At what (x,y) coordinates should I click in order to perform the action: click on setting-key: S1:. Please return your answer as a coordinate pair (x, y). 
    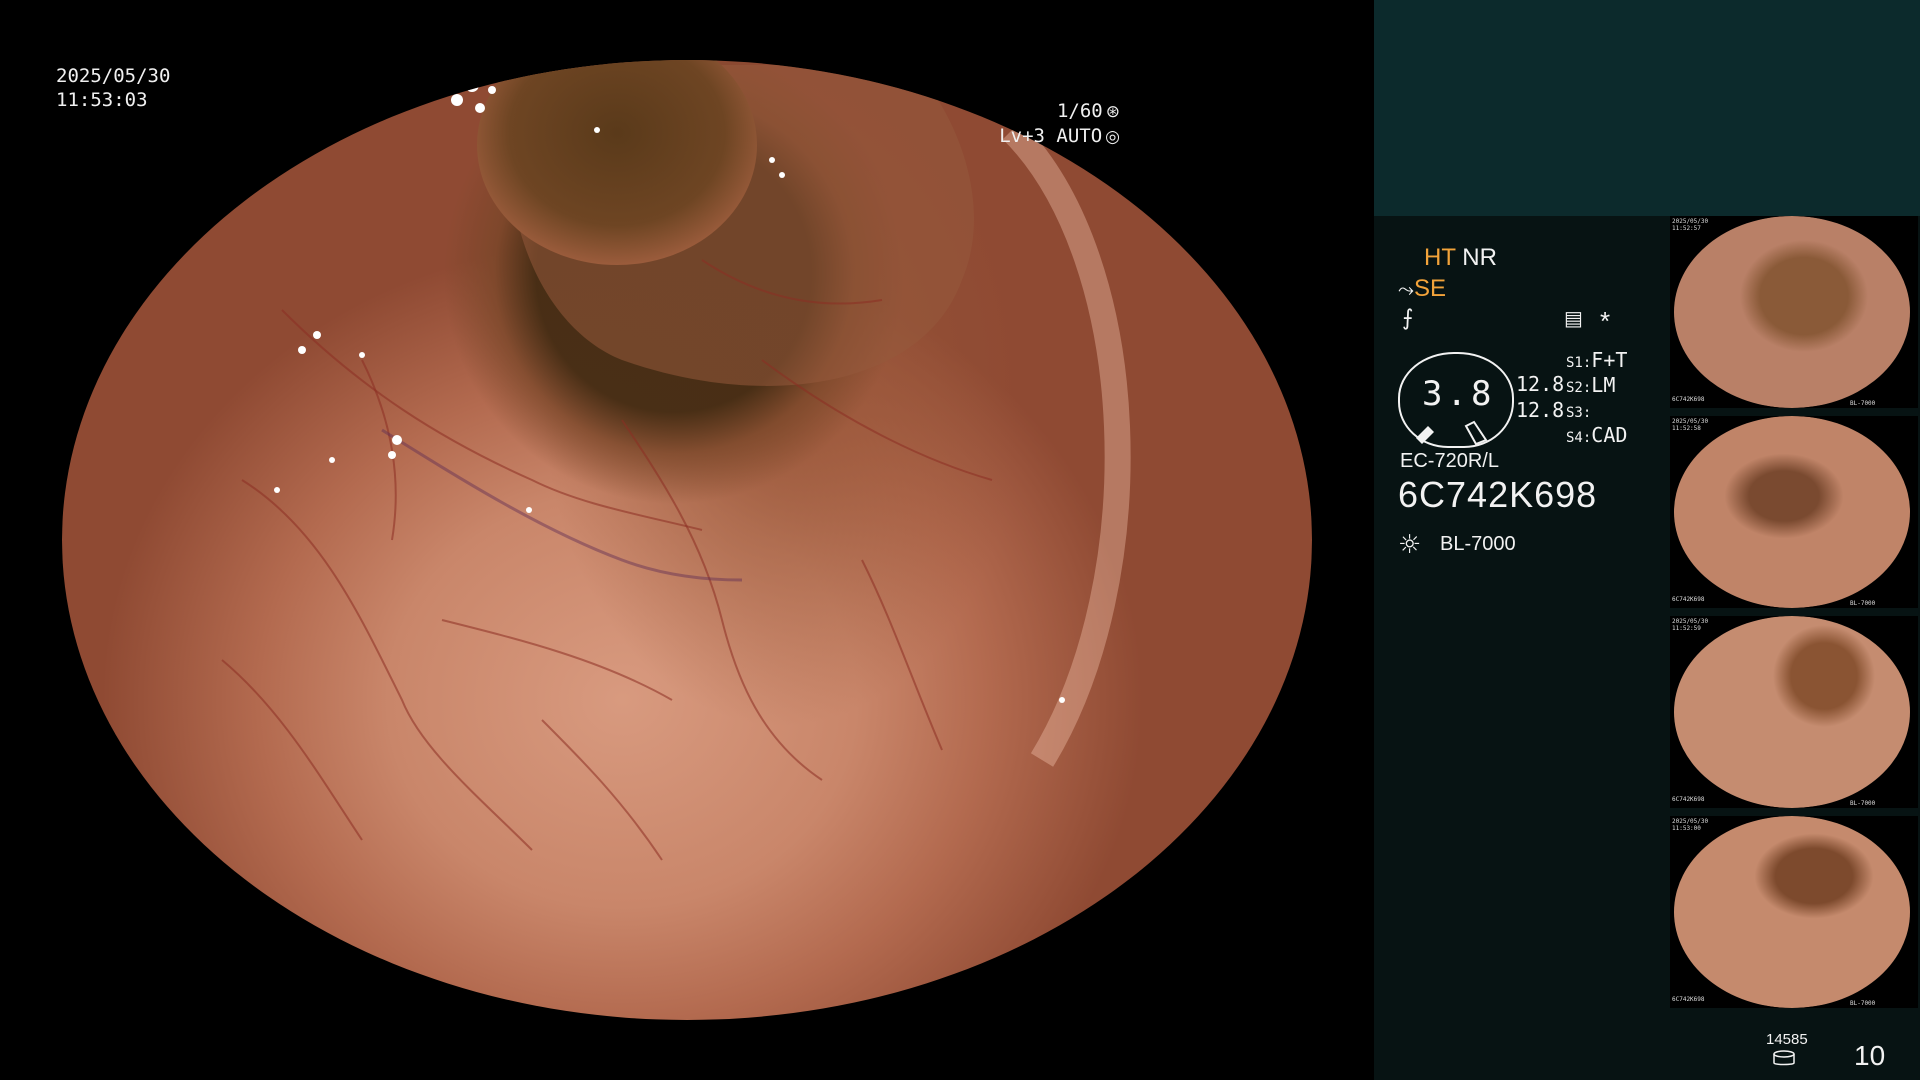
    Looking at the image, I should click on (1579, 363).